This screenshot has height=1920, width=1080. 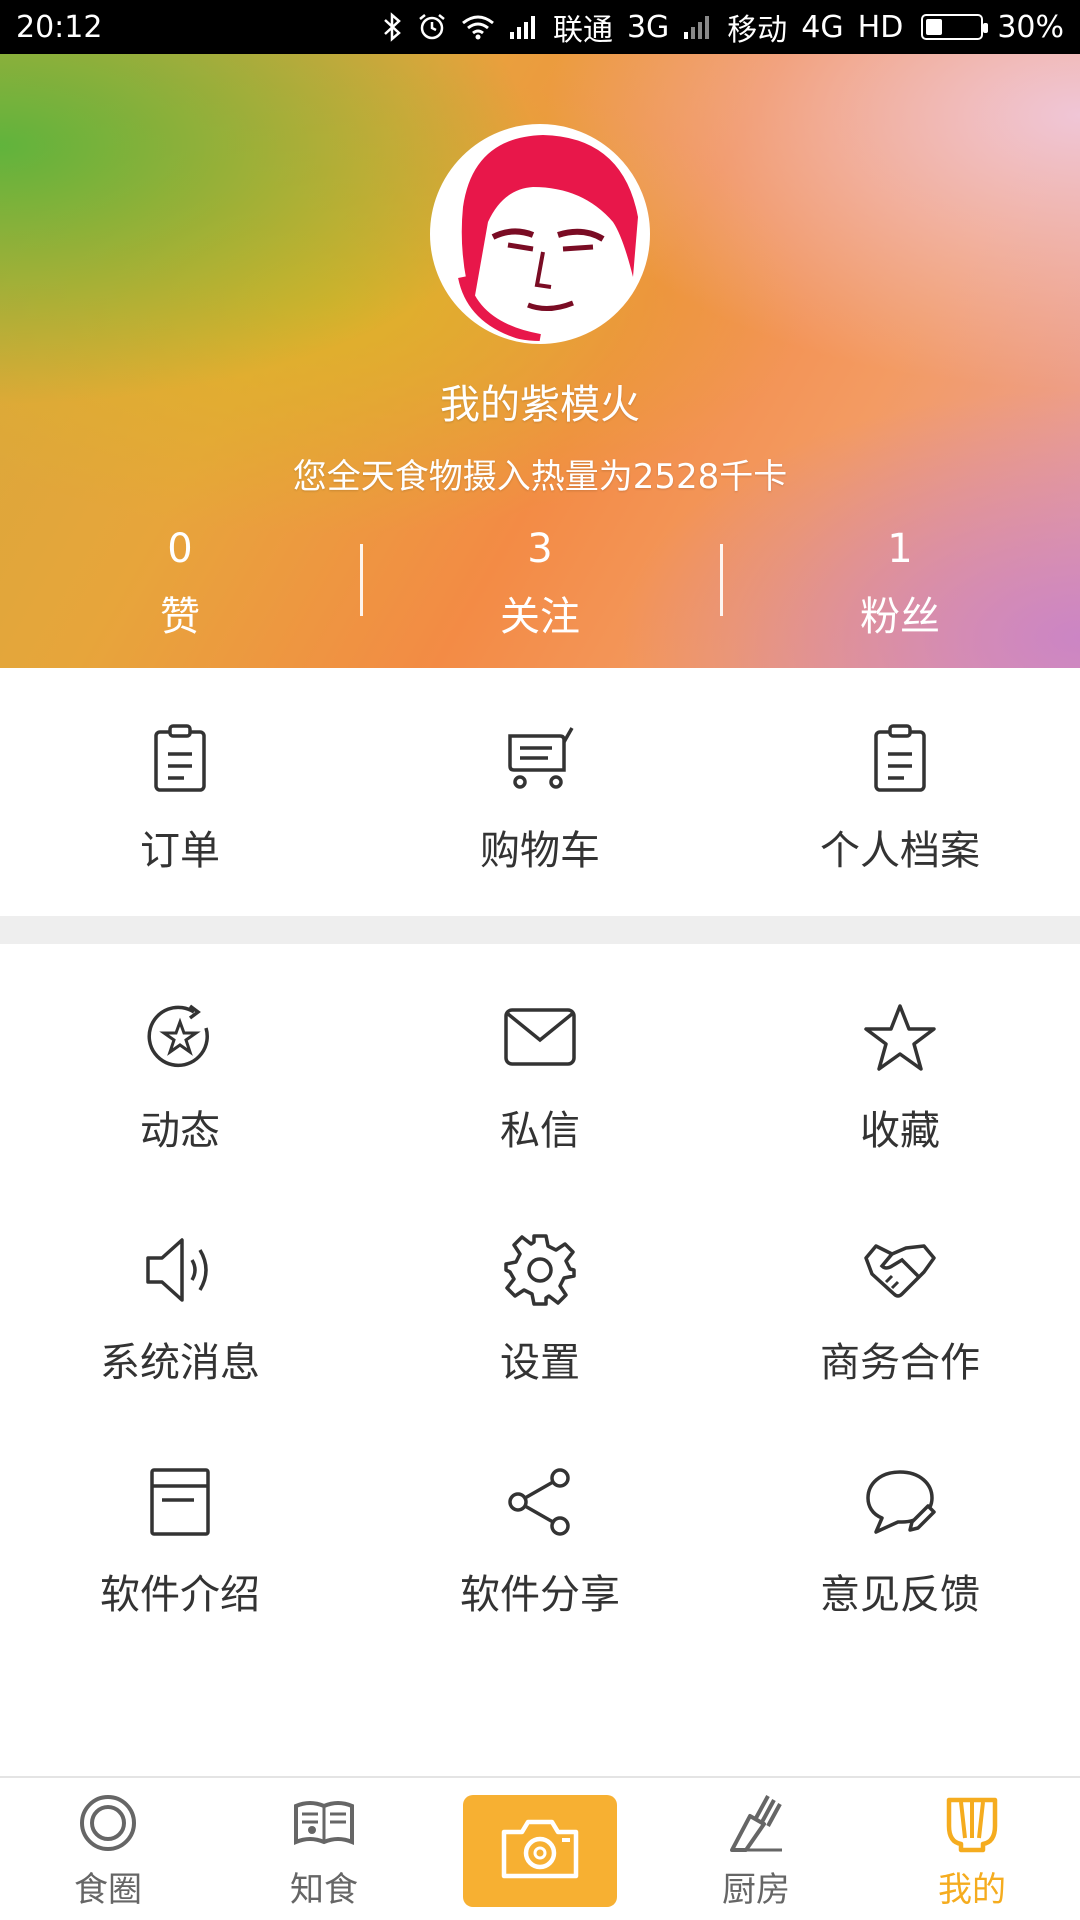 What do you see at coordinates (540, 27) in the screenshot?
I see `status-bar: 20:12 联通 3G 移动 4G HD 30%` at bounding box center [540, 27].